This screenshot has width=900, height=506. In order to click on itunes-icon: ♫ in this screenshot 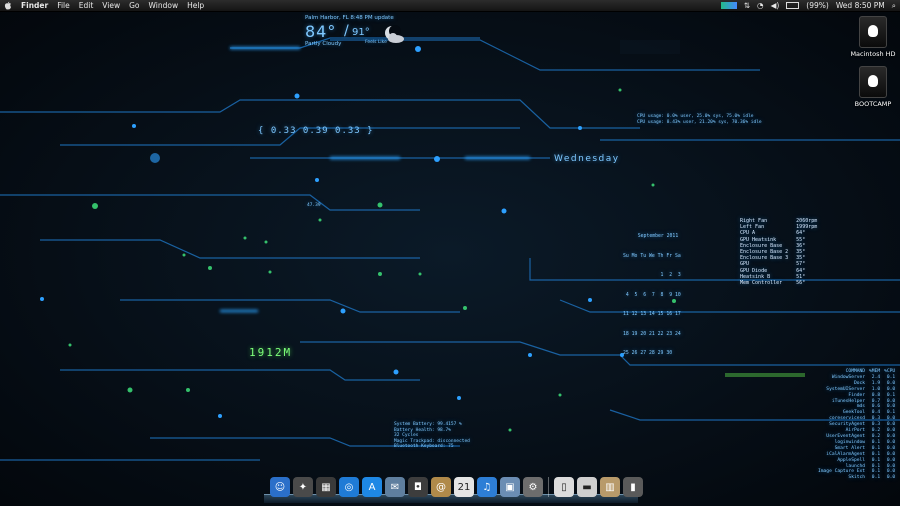, I will do `click(487, 487)`.